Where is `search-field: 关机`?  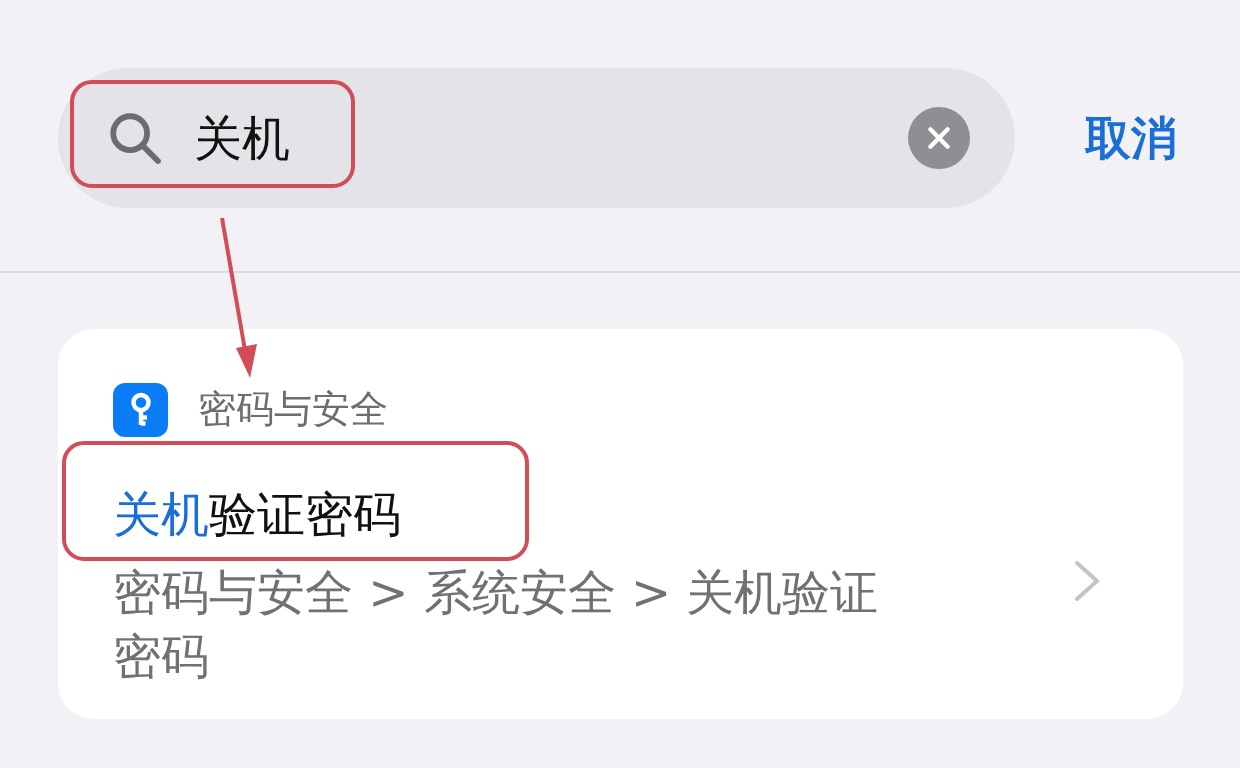 search-field: 关机 is located at coordinates (536, 138).